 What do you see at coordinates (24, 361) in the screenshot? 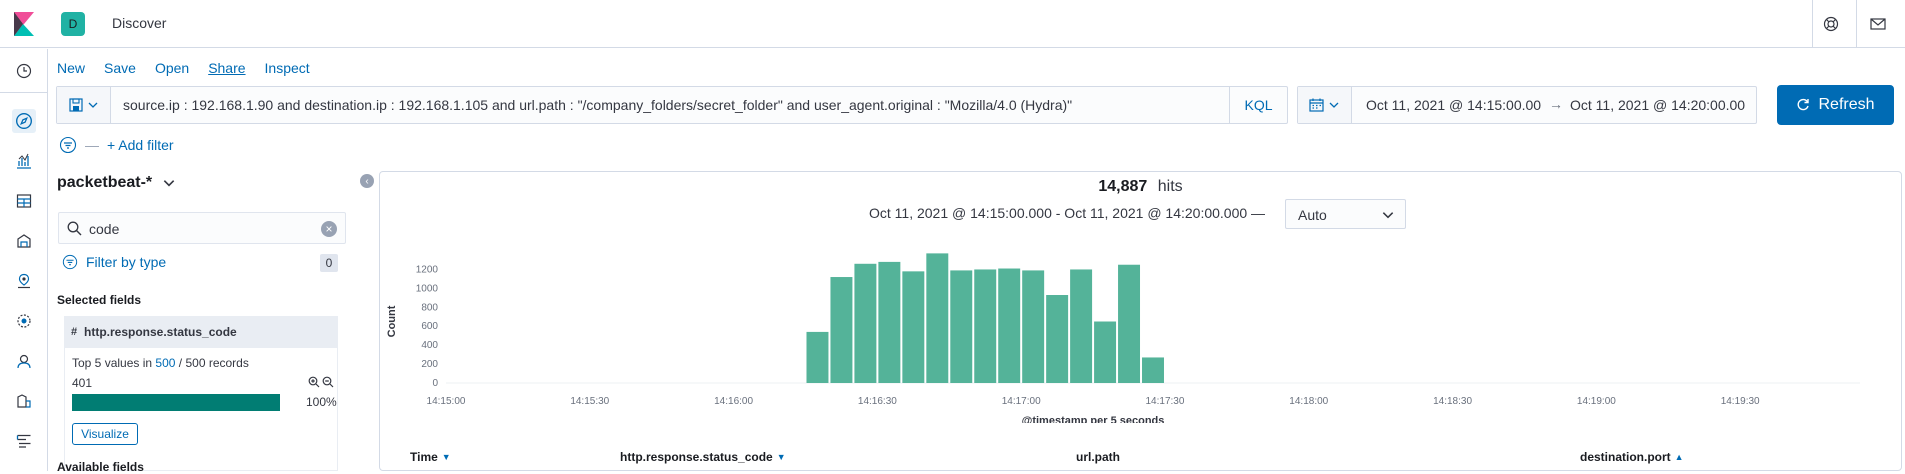
I see `siem-icon` at bounding box center [24, 361].